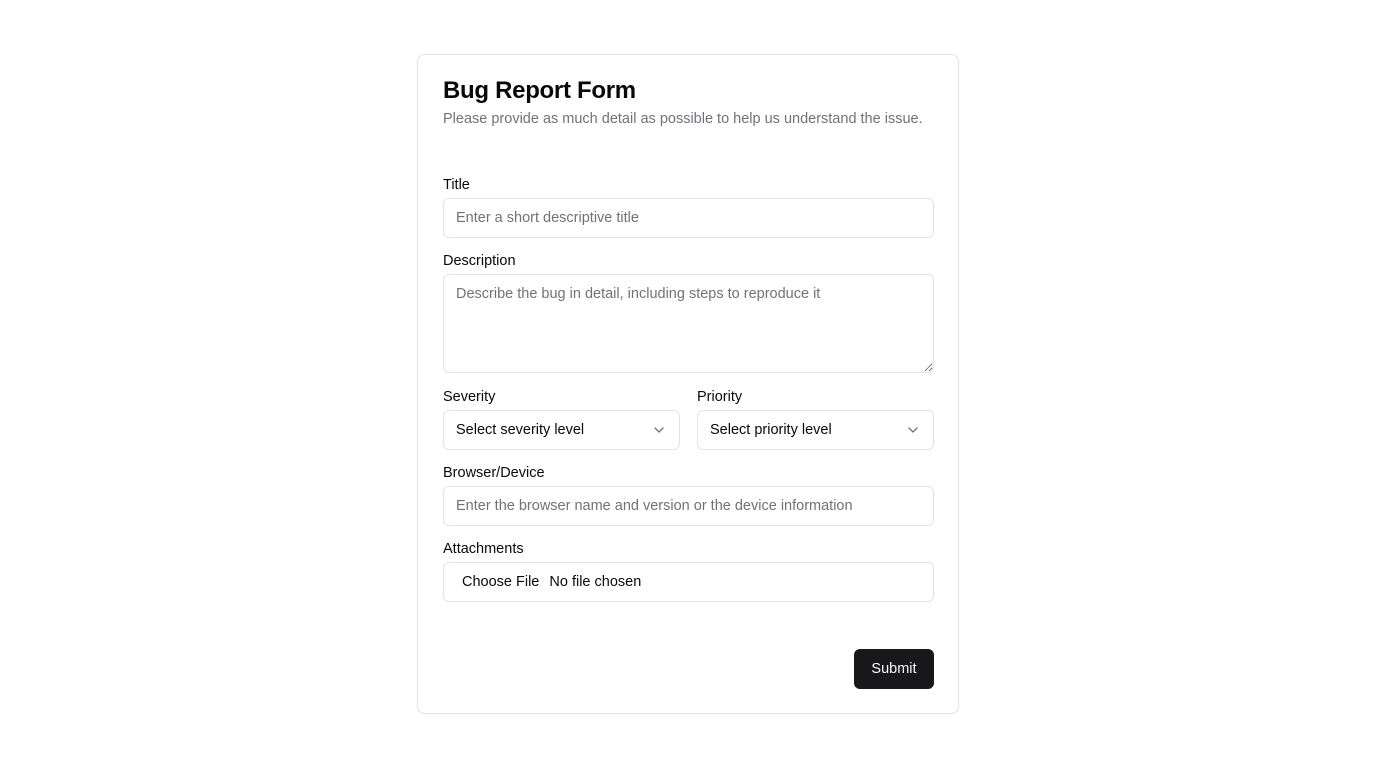  Describe the element at coordinates (688, 323) in the screenshot. I see `description-textarea` at that location.